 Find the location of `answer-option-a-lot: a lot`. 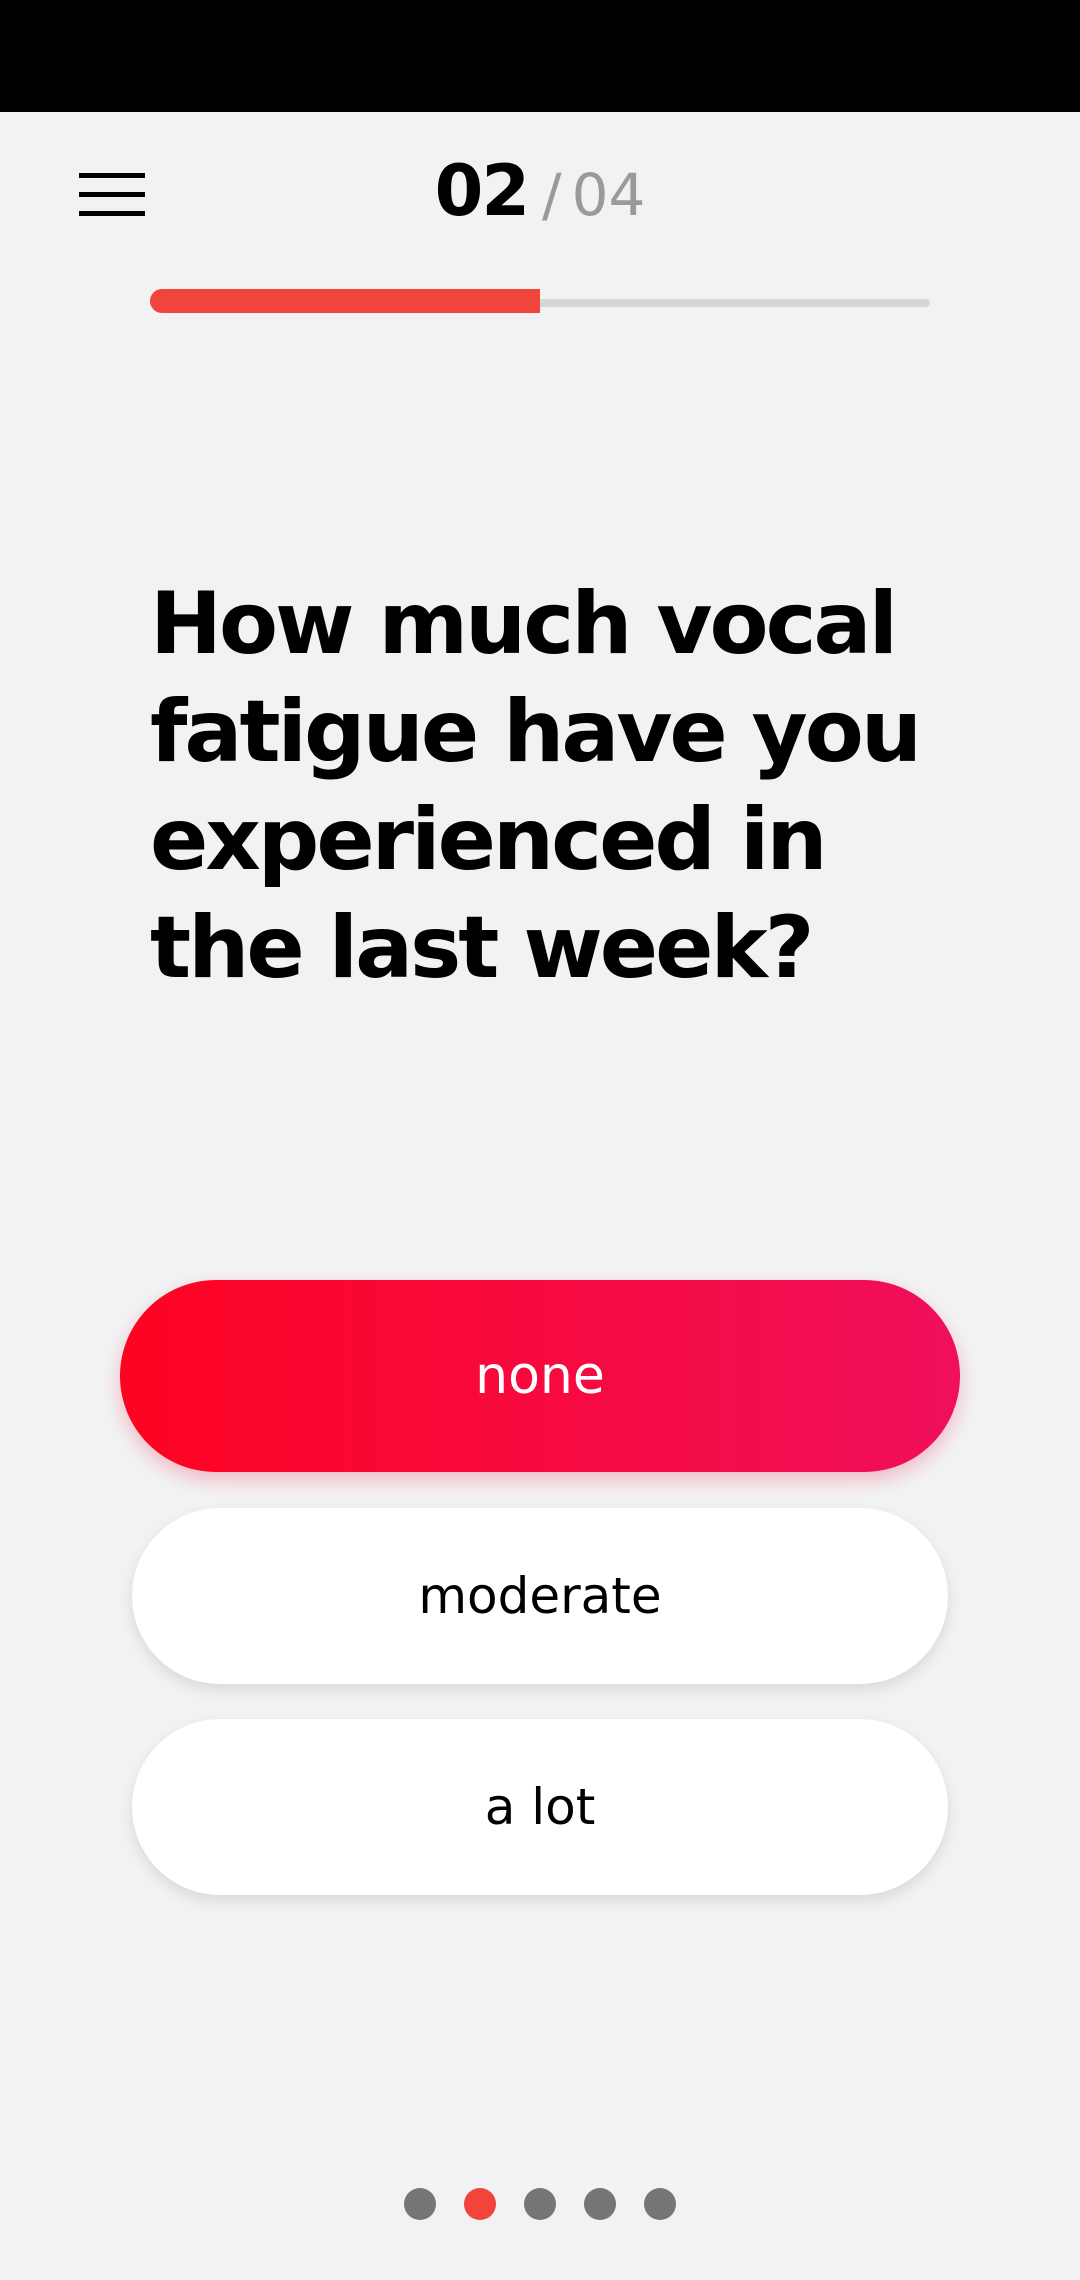

answer-option-a-lot: a lot is located at coordinates (540, 1807).